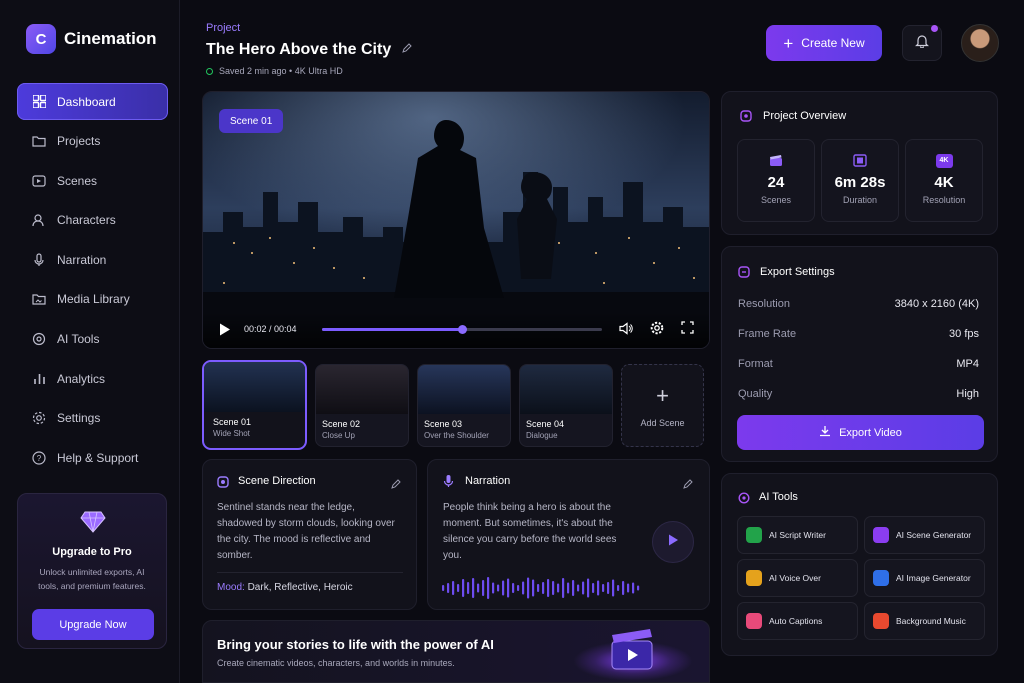 This screenshot has height=683, width=1024. What do you see at coordinates (299, 49) in the screenshot?
I see `page-title: The Hero Above the City` at bounding box center [299, 49].